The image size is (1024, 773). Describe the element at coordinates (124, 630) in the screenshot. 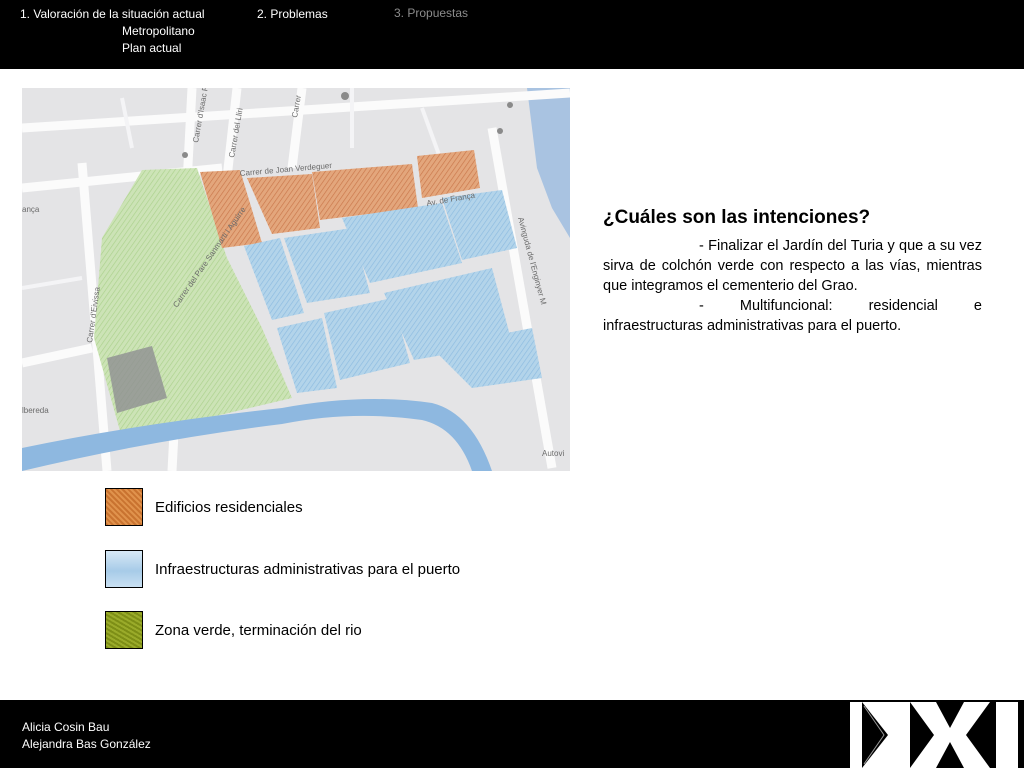

I see `legend-swatch-green` at that location.